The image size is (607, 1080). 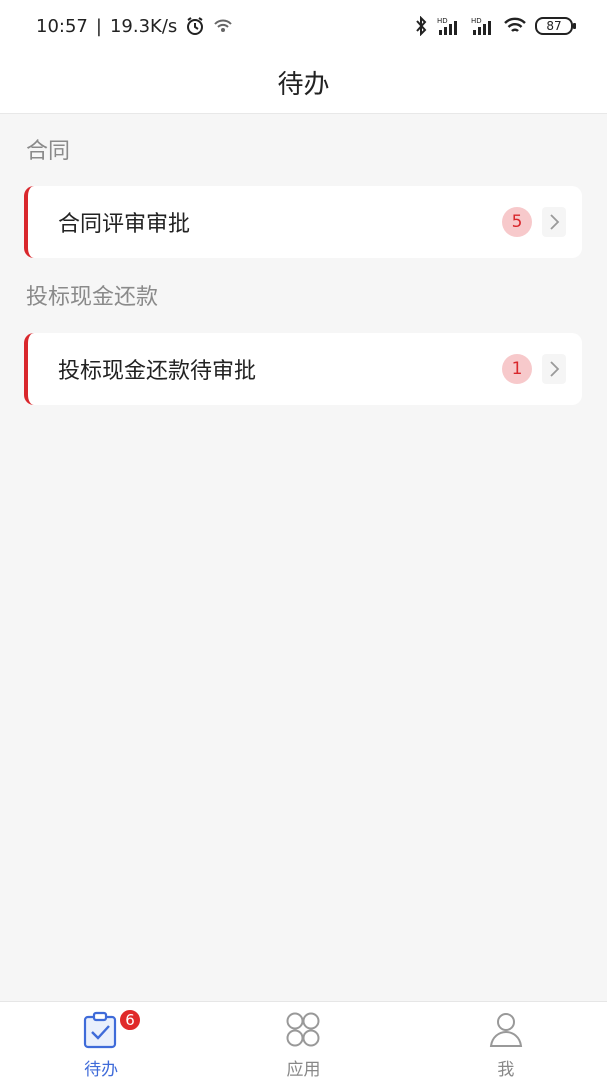 I want to click on tab-label: 应用, so click(x=303, y=1070).